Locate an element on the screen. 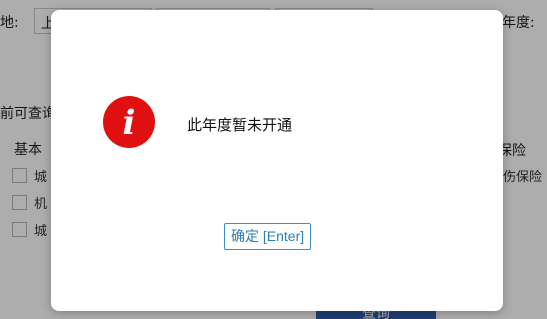  dialog-message: 此年度暂未开通 is located at coordinates (240, 125).